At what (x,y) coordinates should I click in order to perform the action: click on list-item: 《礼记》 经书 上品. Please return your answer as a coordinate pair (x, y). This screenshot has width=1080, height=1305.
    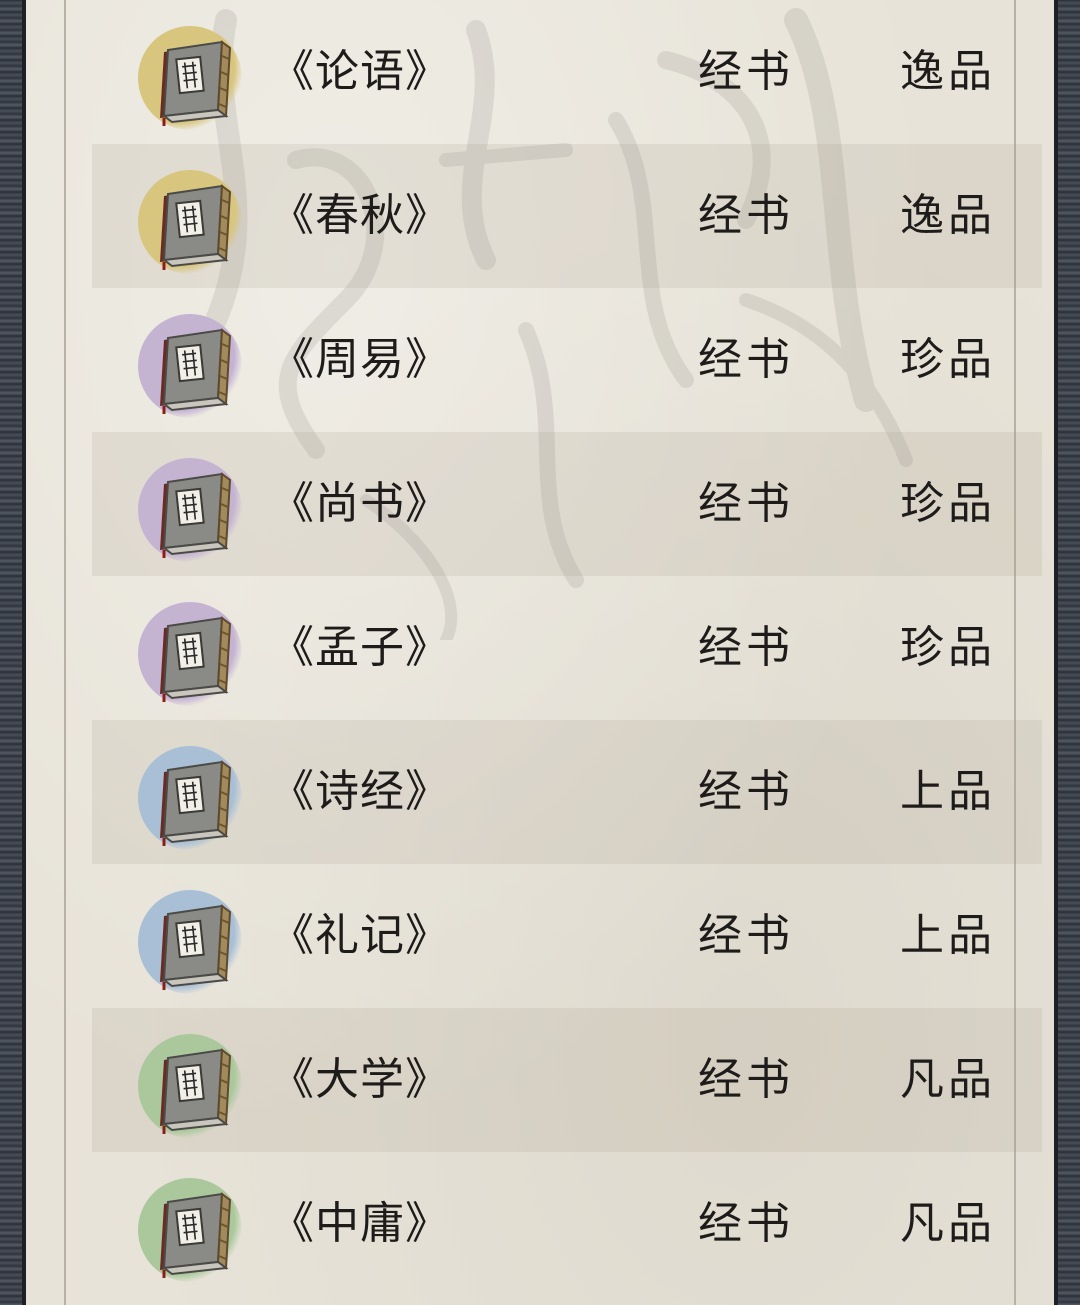
    Looking at the image, I should click on (567, 936).